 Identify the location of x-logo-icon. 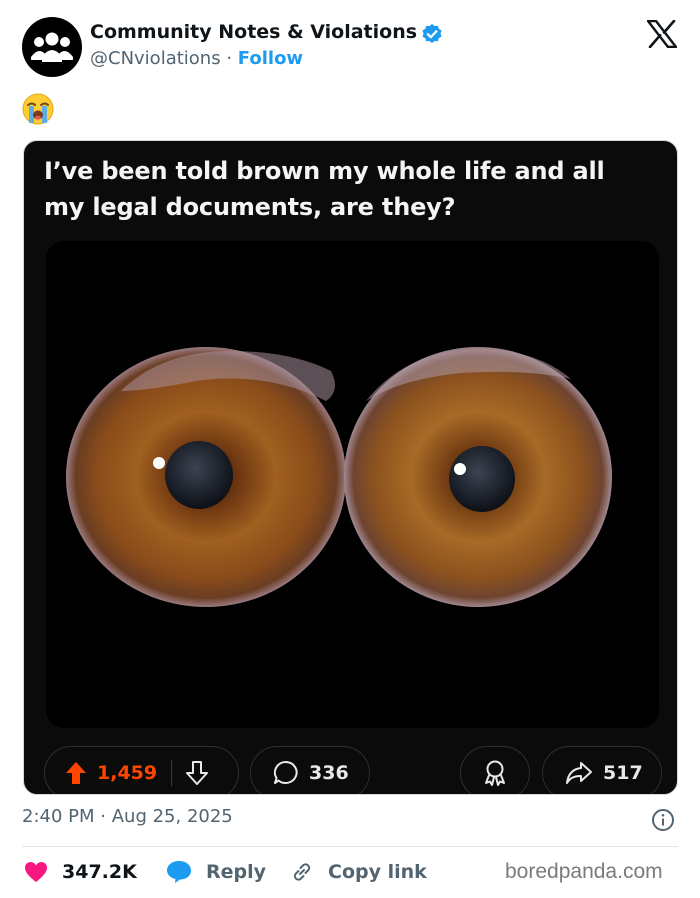
(662, 34).